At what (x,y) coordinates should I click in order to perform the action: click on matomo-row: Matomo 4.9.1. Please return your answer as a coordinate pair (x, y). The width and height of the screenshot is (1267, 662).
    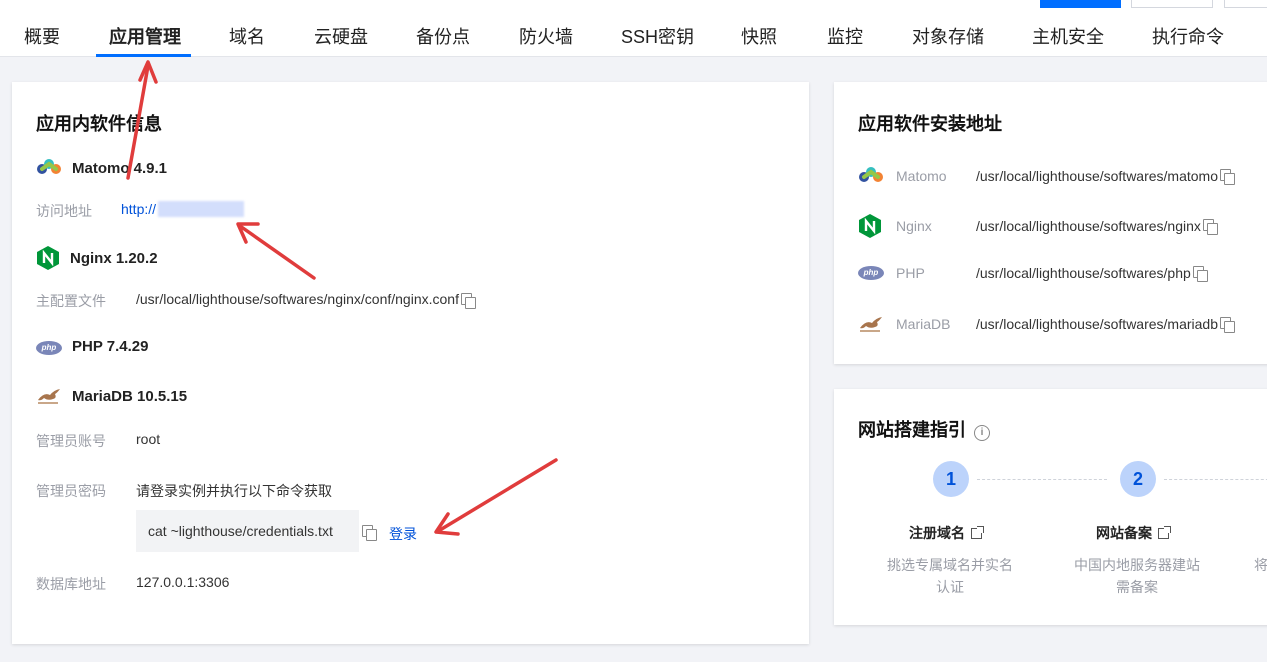
    Looking at the image, I should click on (101, 168).